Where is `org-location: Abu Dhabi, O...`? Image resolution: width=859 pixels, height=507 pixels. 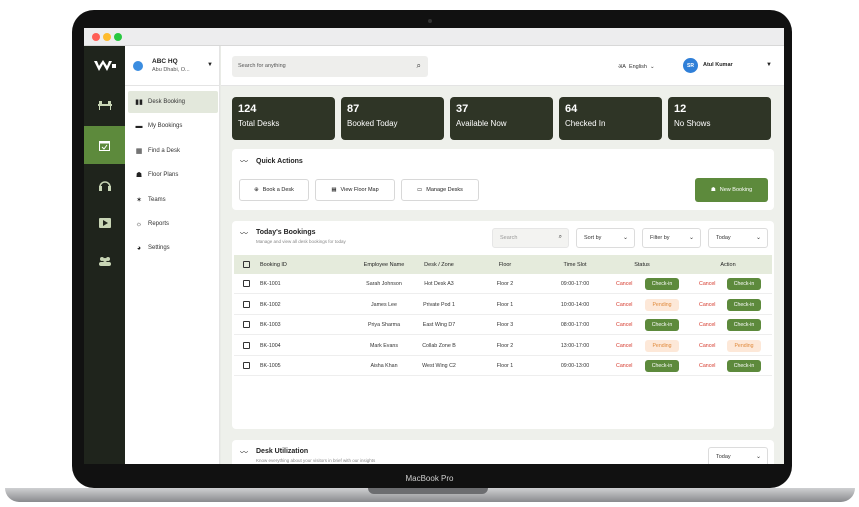
org-location: Abu Dhabi, O... is located at coordinates (171, 70).